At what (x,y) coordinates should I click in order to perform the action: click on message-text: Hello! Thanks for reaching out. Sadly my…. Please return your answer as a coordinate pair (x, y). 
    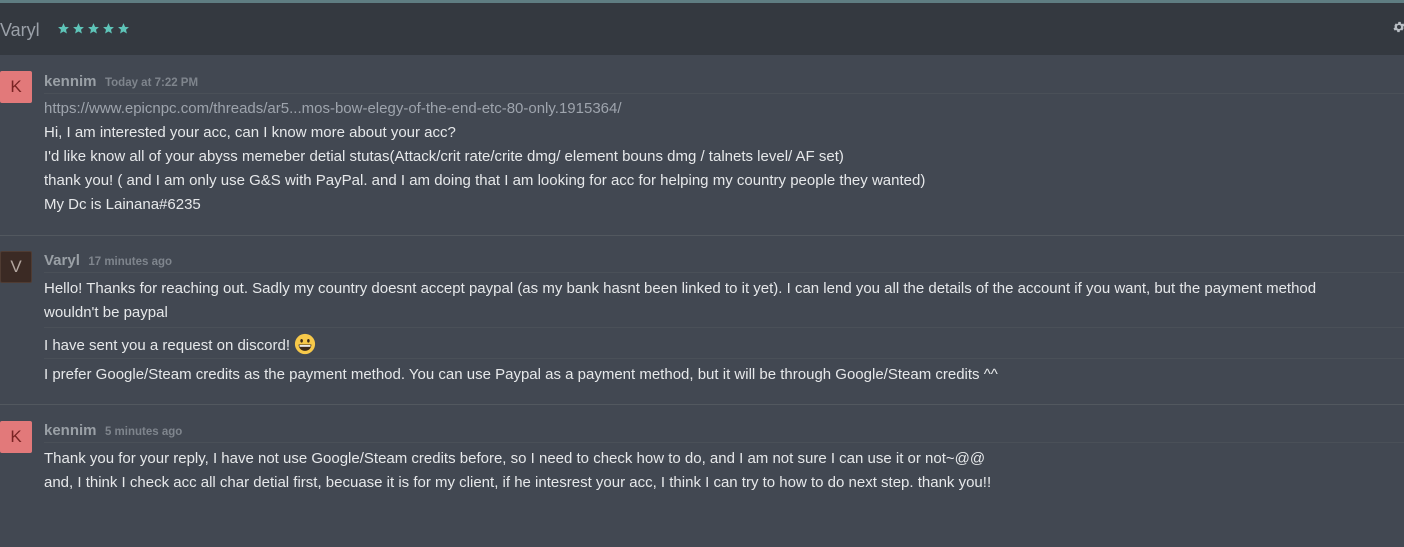
    Looking at the image, I should click on (680, 288).